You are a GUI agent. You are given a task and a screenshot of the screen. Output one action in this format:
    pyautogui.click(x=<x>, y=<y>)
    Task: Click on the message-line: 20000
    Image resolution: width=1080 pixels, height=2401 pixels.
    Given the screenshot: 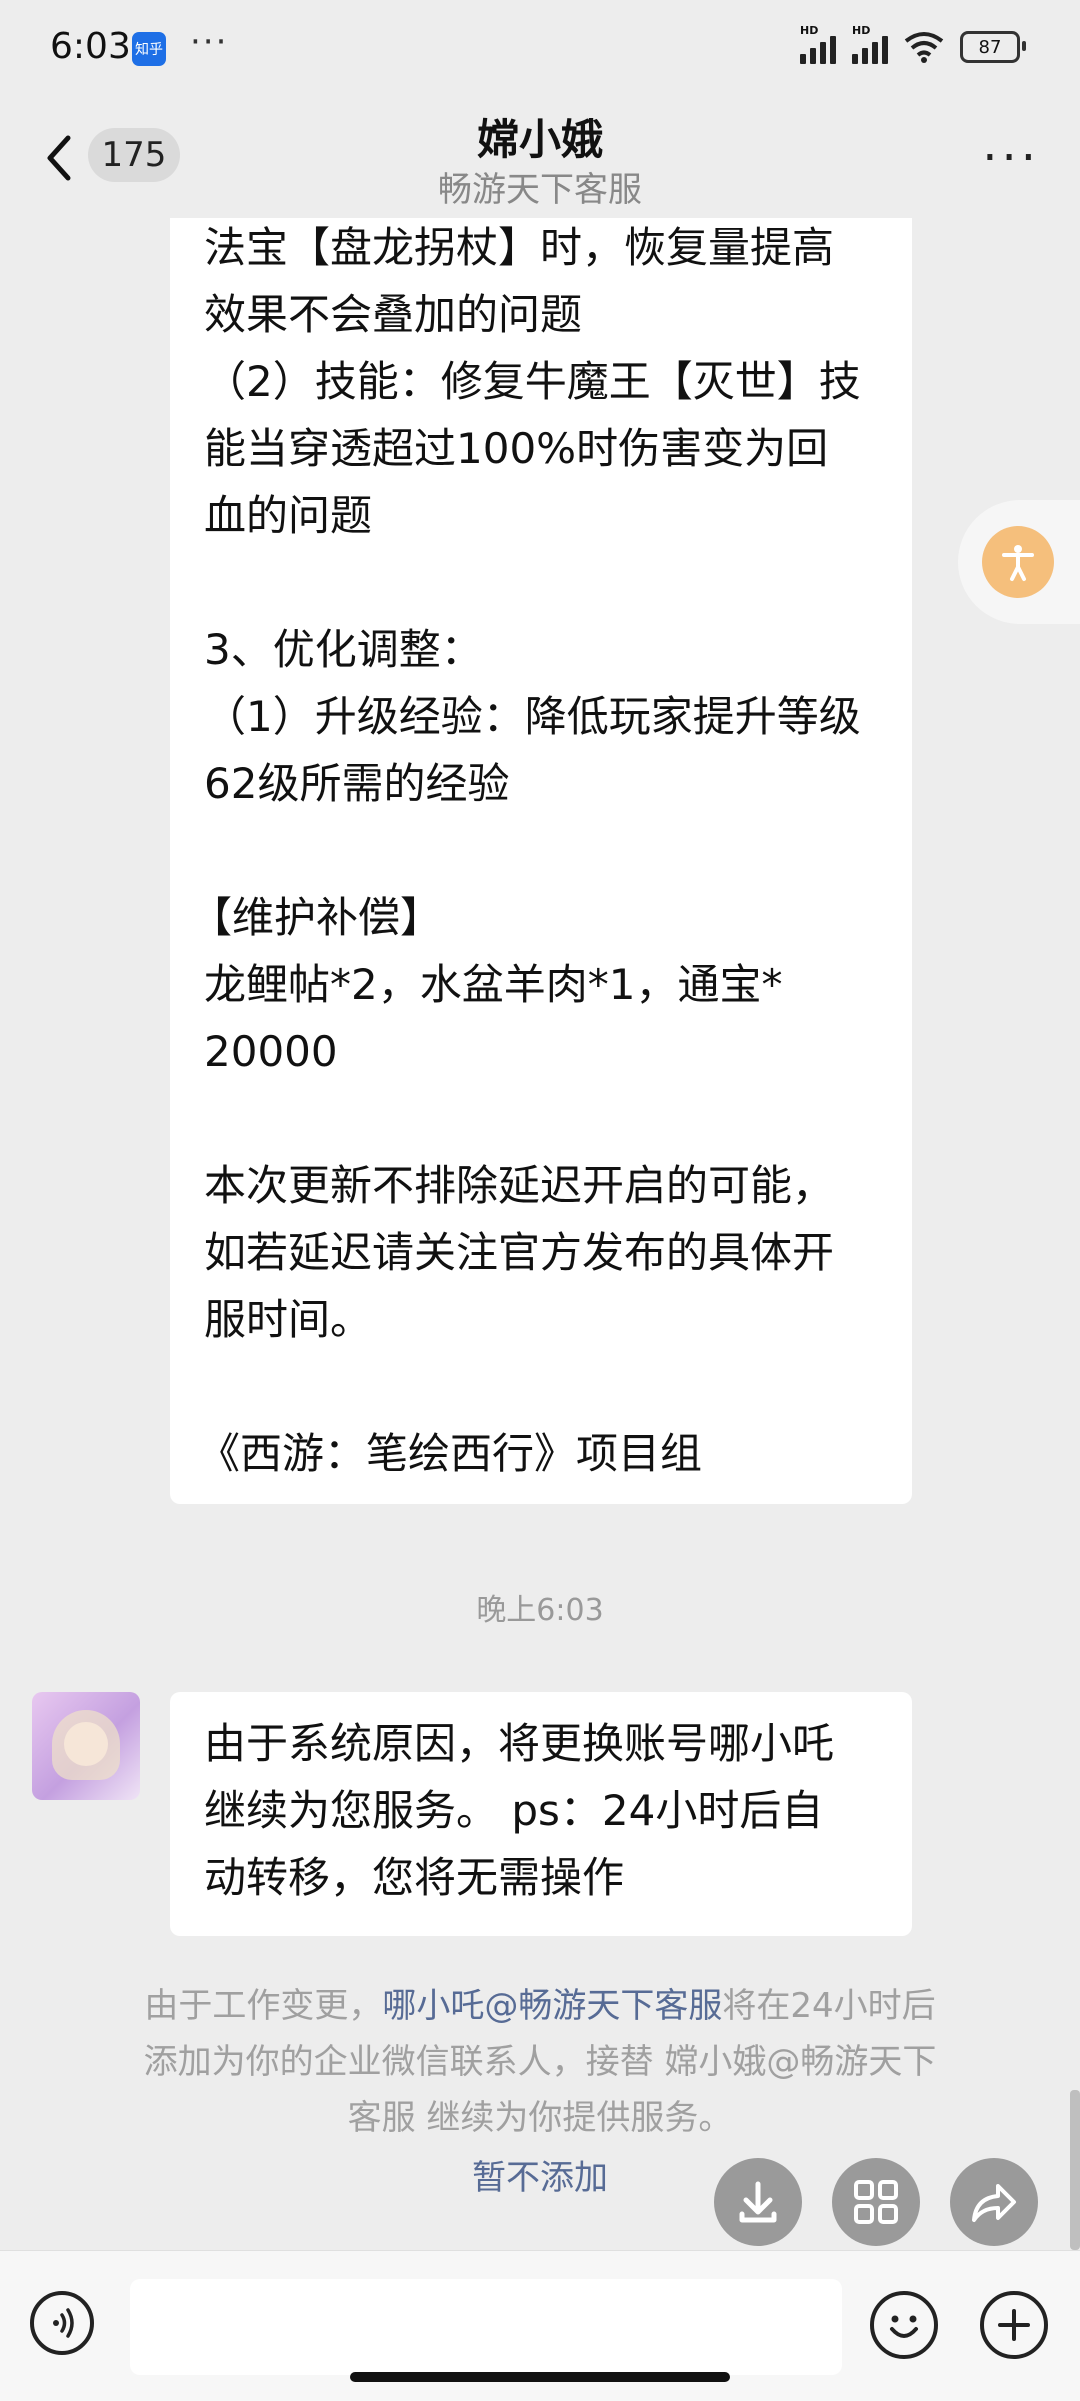 What is the action you would take?
    pyautogui.click(x=271, y=1051)
    